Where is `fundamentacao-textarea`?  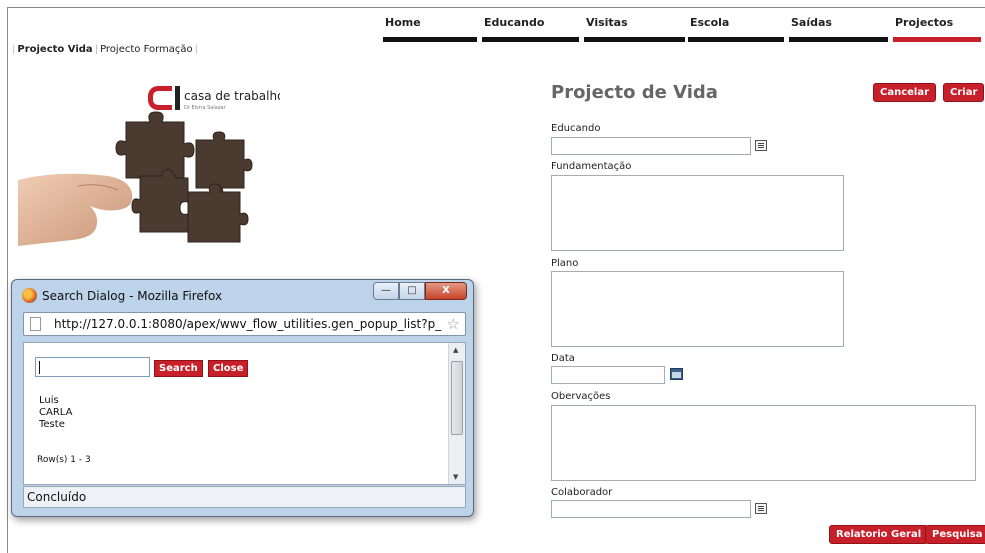
fundamentacao-textarea is located at coordinates (697, 213).